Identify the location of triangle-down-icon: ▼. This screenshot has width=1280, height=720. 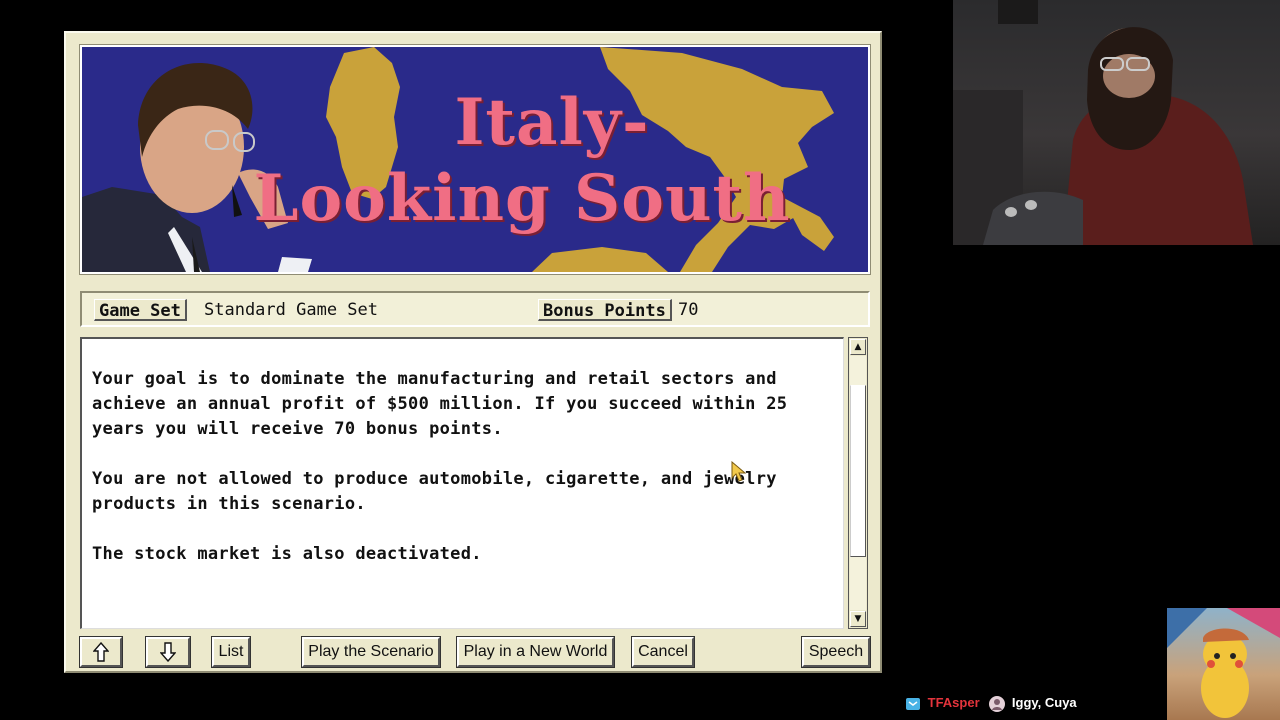
(858, 619).